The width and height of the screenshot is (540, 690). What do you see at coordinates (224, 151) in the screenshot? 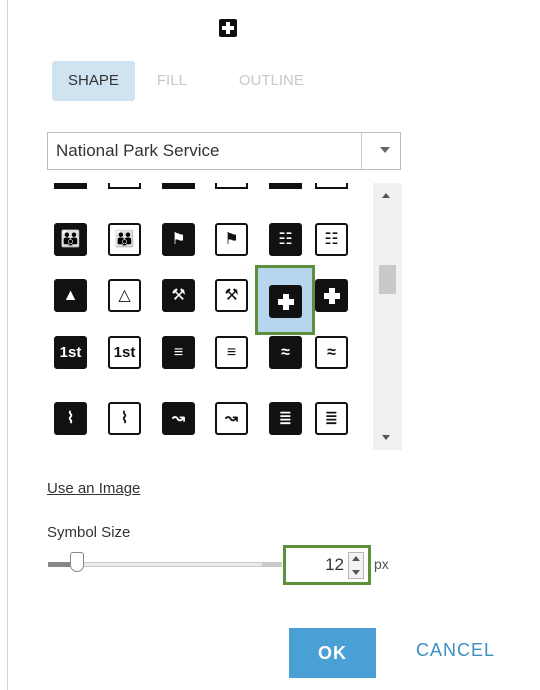
I see `symbol-category-select: National Park Service` at bounding box center [224, 151].